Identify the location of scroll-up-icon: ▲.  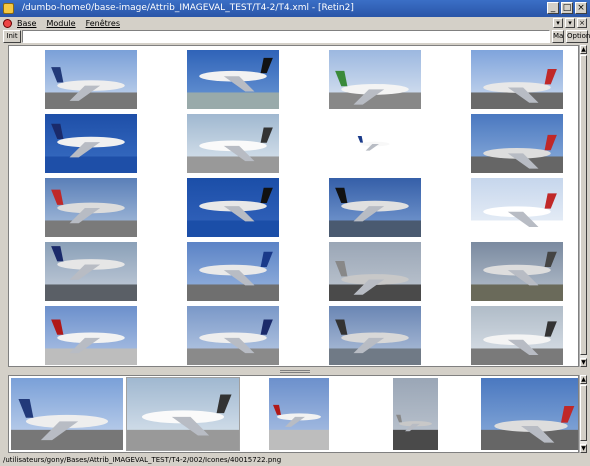
(583, 49).